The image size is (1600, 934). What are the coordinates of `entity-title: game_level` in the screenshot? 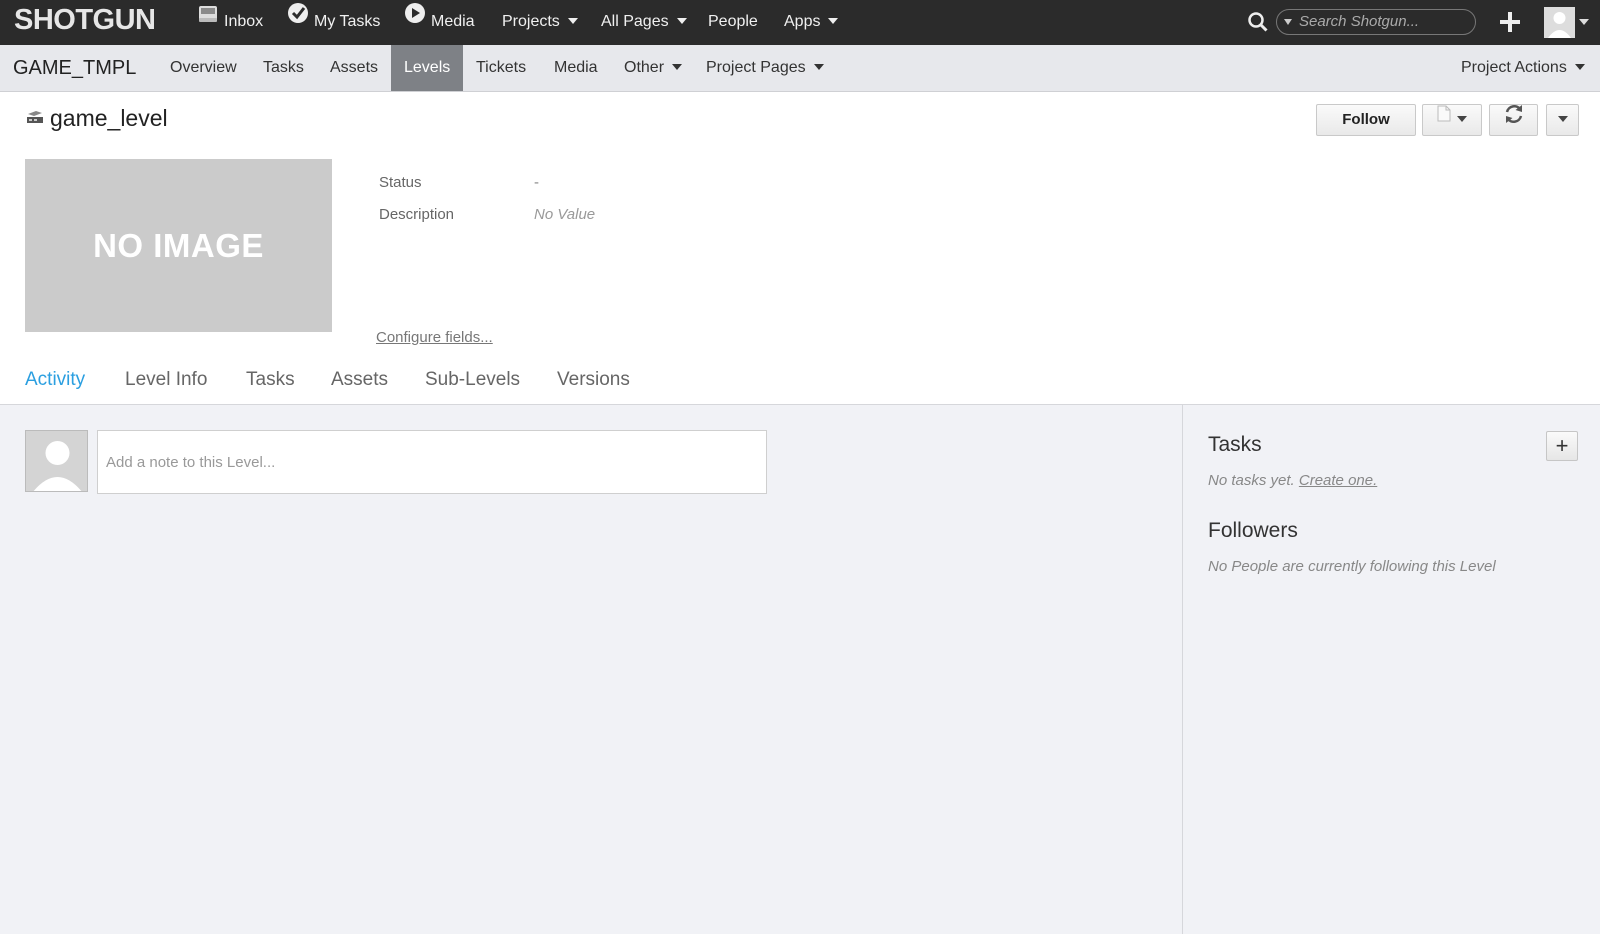 It's located at (97, 119).